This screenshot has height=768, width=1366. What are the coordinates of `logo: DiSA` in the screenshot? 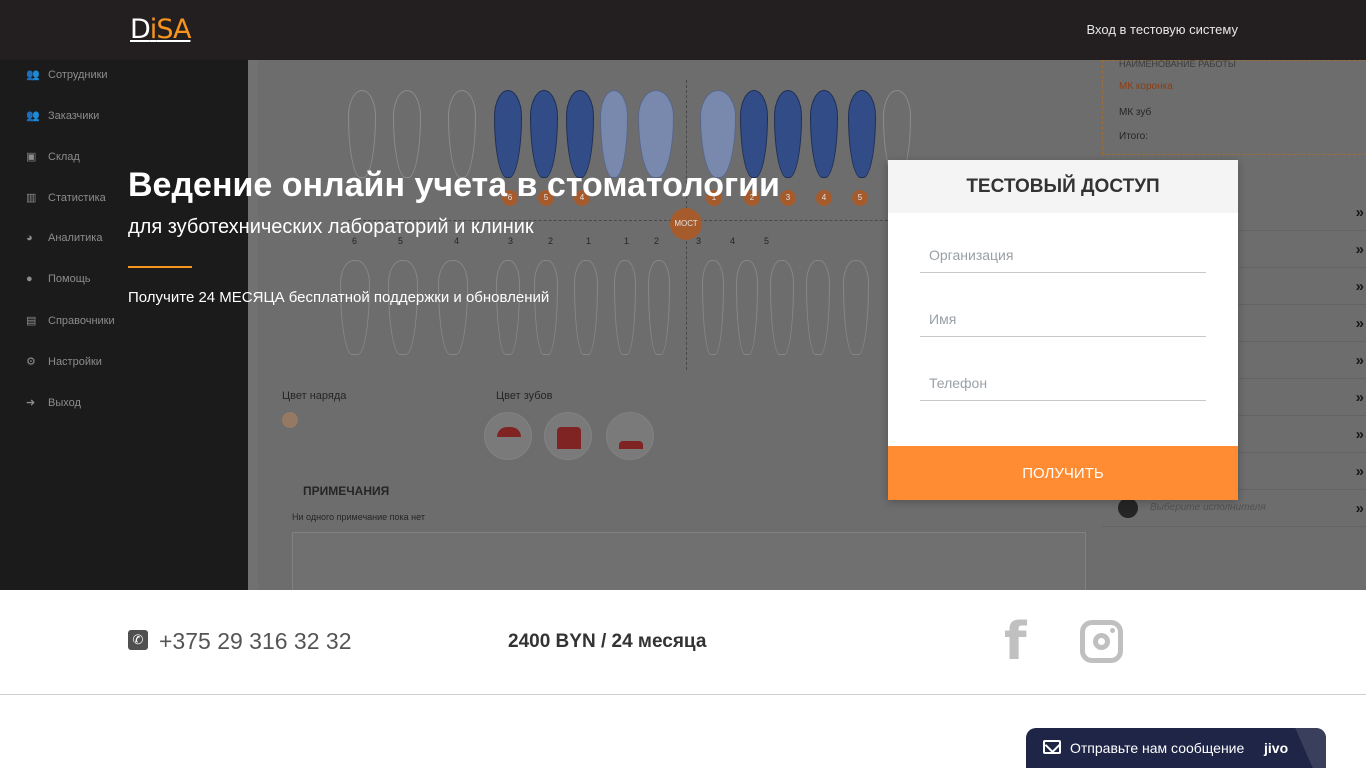 It's located at (160, 29).